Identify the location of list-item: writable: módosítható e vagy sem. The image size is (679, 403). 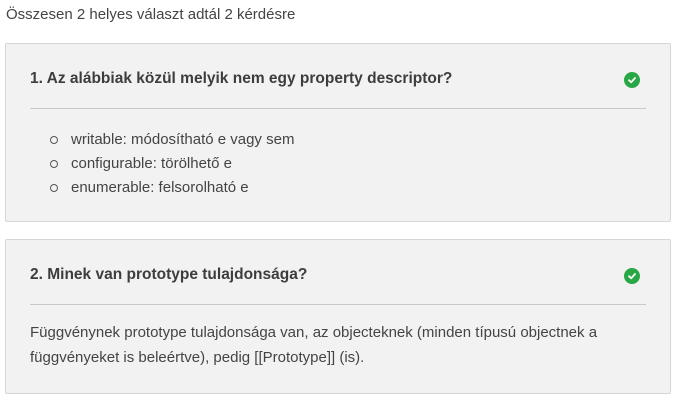
(172, 140).